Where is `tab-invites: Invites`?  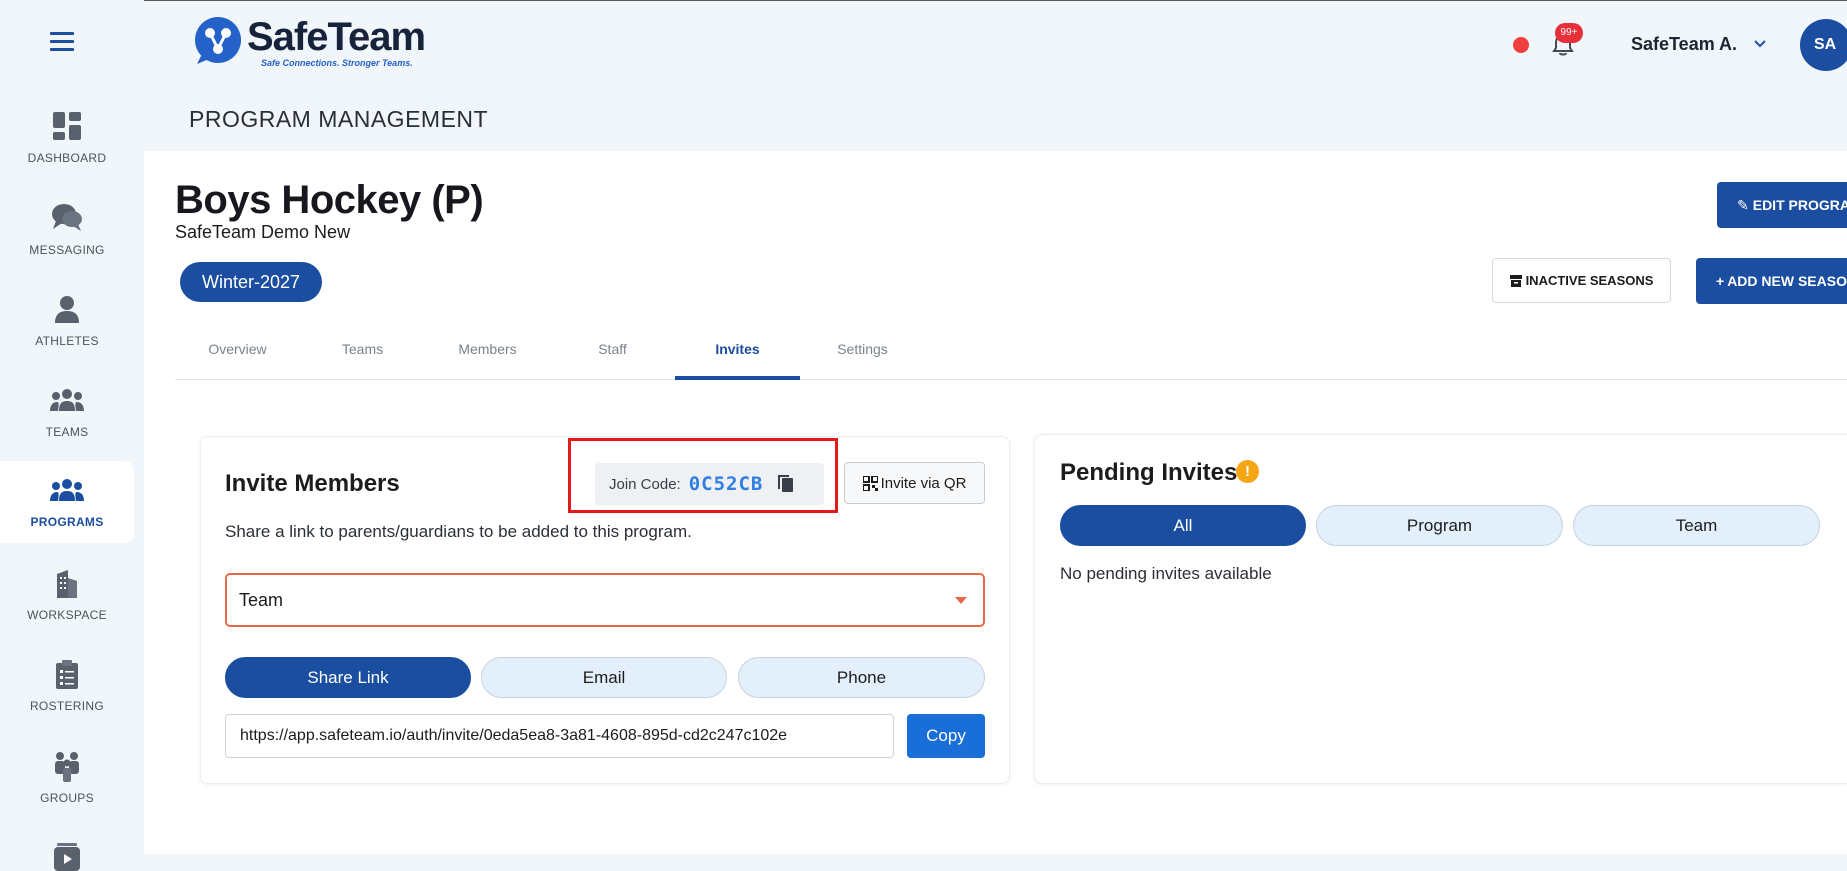
tab-invites: Invites is located at coordinates (737, 356).